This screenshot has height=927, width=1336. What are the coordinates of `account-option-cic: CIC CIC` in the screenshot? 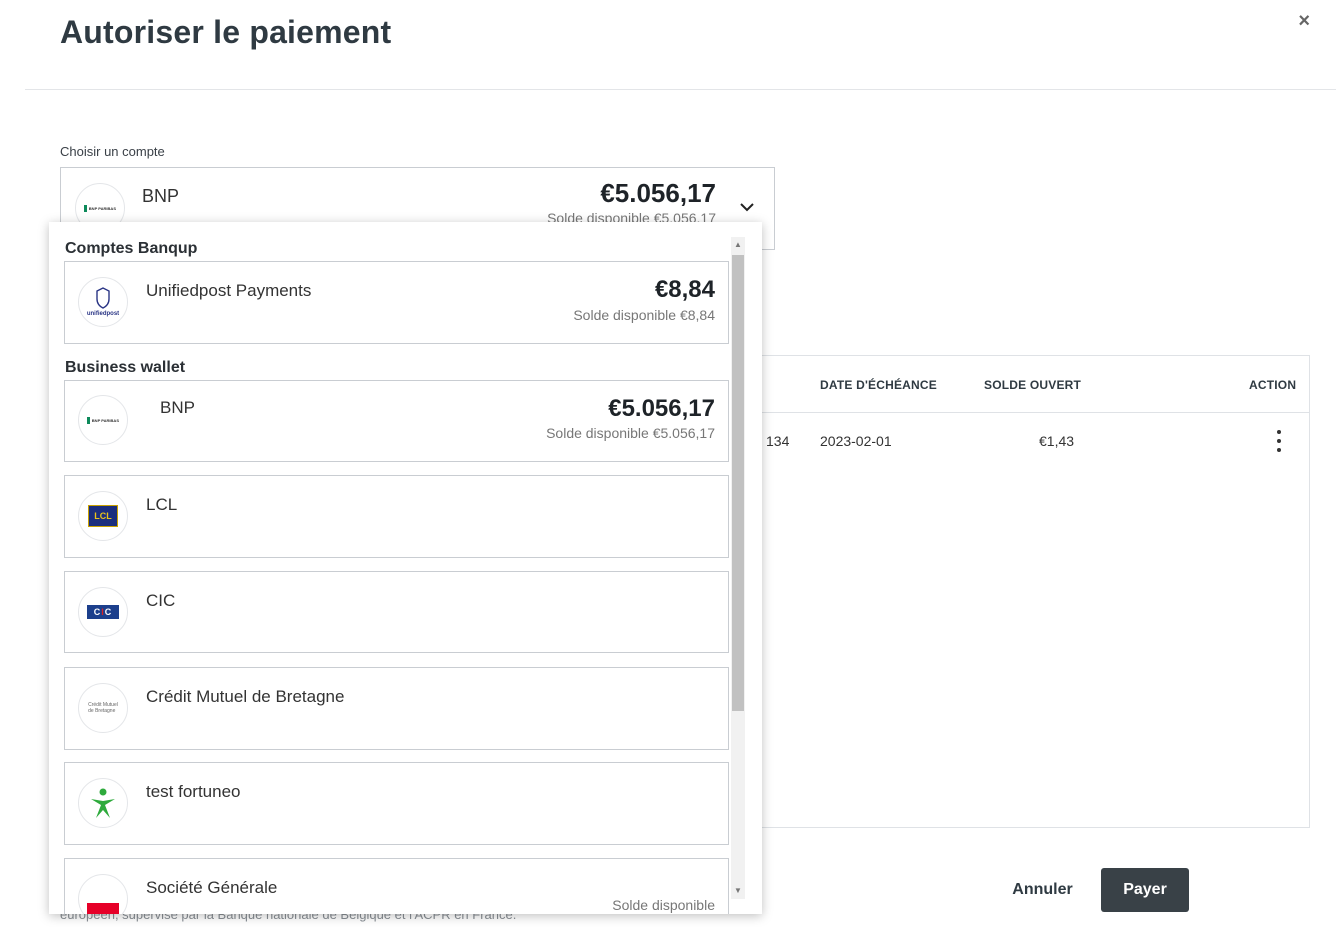 It's located at (396, 612).